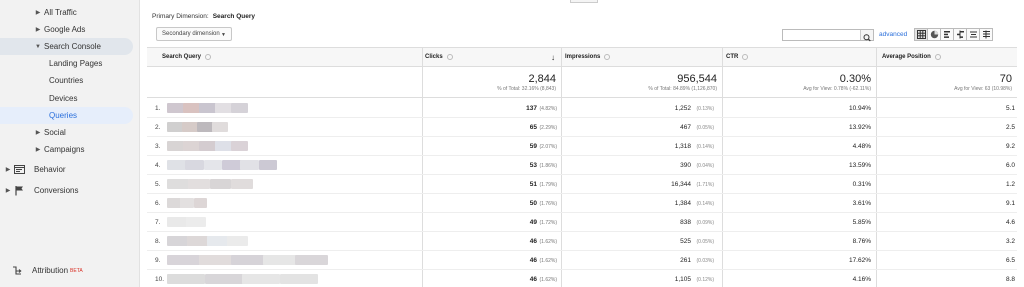 This screenshot has height=287, width=1024. What do you see at coordinates (285, 57) in the screenshot?
I see `column-header-search-query: Search Query` at bounding box center [285, 57].